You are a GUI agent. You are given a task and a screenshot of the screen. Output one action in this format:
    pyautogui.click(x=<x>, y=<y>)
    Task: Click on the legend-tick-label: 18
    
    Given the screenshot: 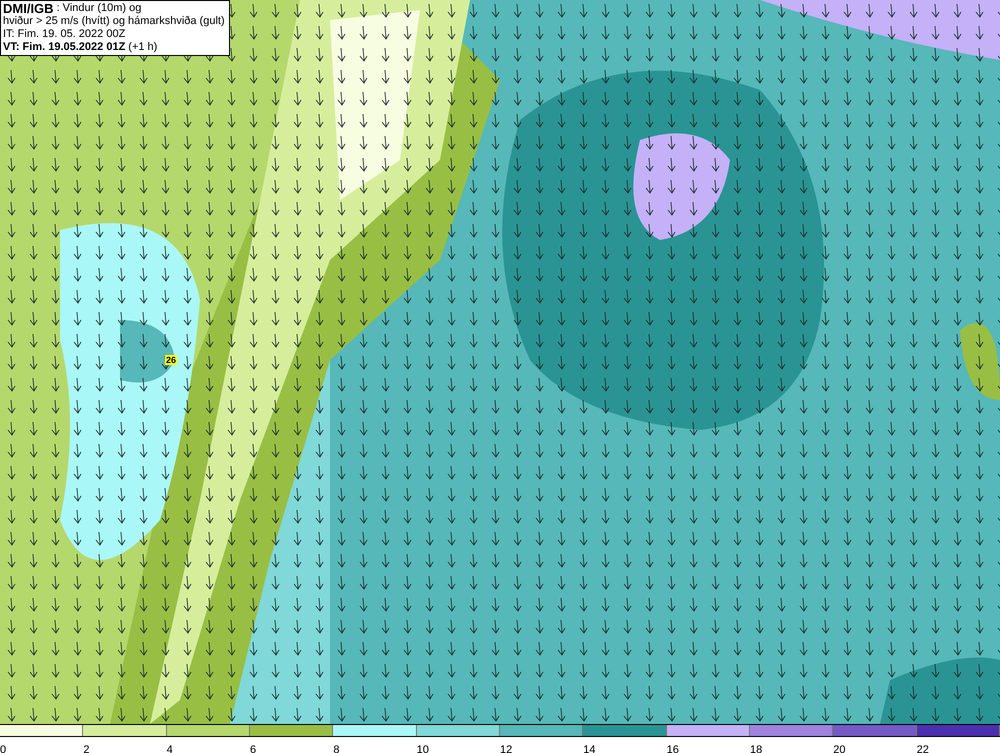 What is the action you would take?
    pyautogui.click(x=756, y=748)
    